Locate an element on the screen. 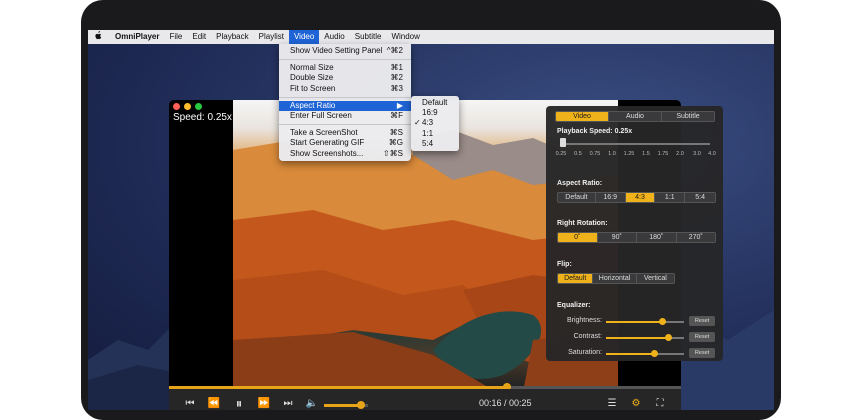 The image size is (861, 420). volume-knob is located at coordinates (360, 405).